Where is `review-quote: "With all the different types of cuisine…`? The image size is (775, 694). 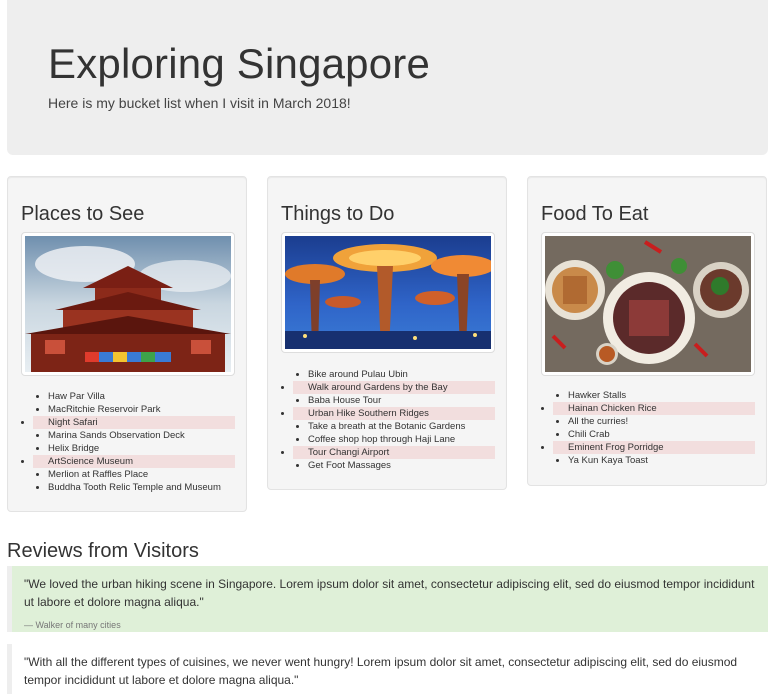 review-quote: "With all the different types of cuisine… is located at coordinates (387, 669).